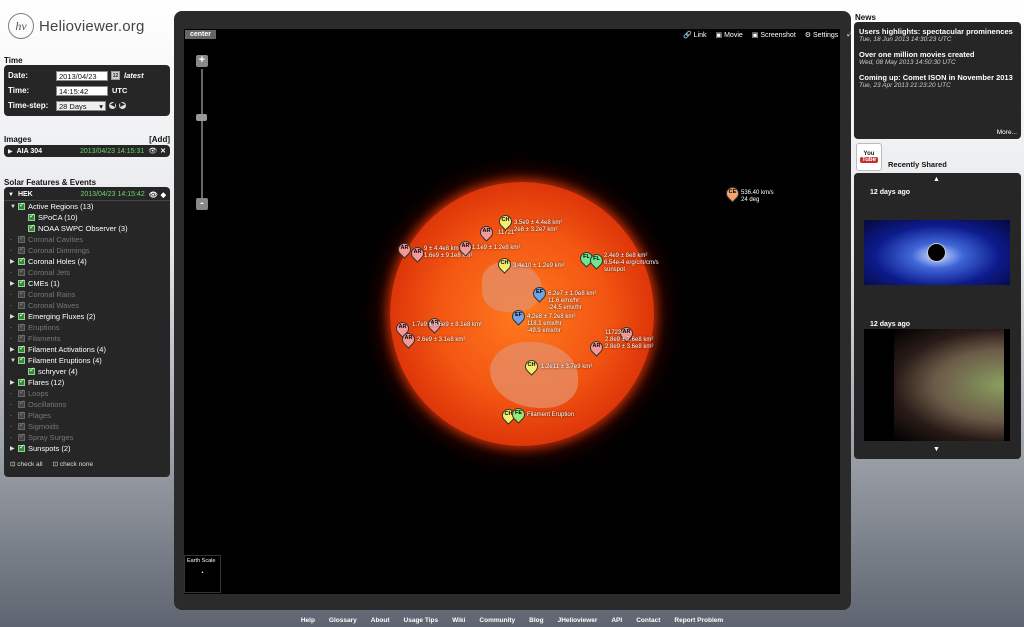 Image resolution: width=1024 pixels, height=627 pixels. What do you see at coordinates (421, 620) in the screenshot?
I see `footer-link-usage-tips: Usage Tips` at bounding box center [421, 620].